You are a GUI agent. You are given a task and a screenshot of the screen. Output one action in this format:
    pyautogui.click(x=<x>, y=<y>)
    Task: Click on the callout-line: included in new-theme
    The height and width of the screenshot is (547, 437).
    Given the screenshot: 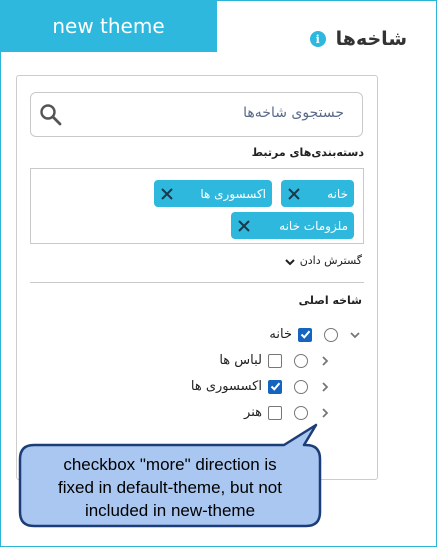 What is the action you would take?
    pyautogui.click(x=170, y=510)
    